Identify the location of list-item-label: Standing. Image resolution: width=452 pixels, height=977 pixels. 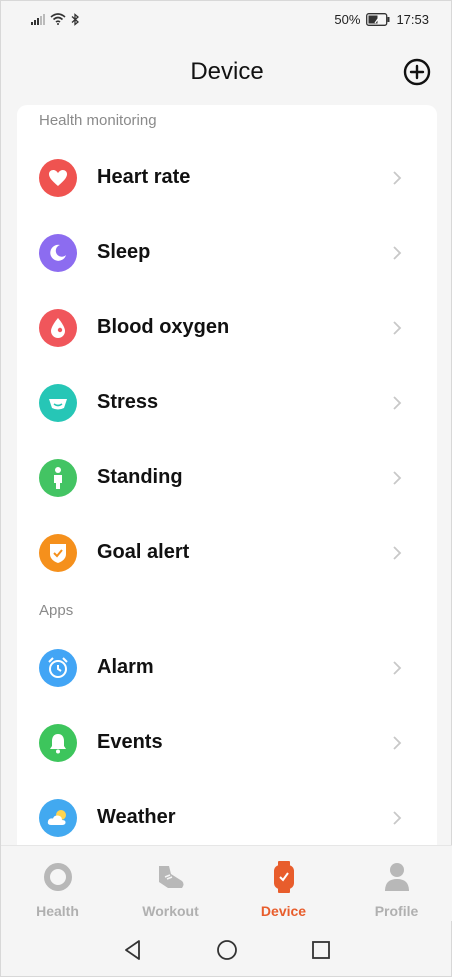
(140, 477).